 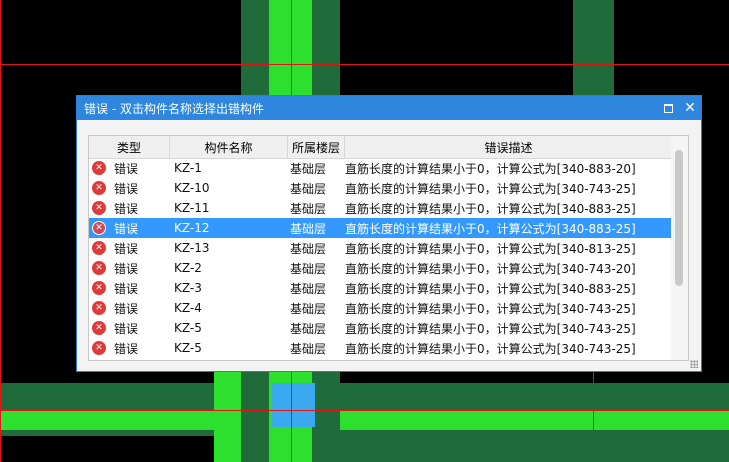 I want to click on resize-grip-icon, so click(x=694, y=364).